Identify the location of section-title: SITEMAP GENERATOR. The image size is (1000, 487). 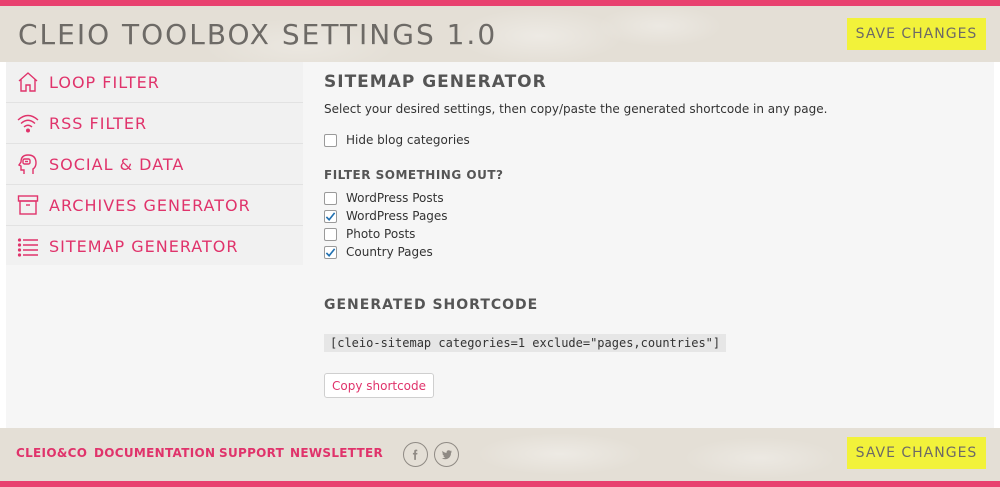
(435, 82).